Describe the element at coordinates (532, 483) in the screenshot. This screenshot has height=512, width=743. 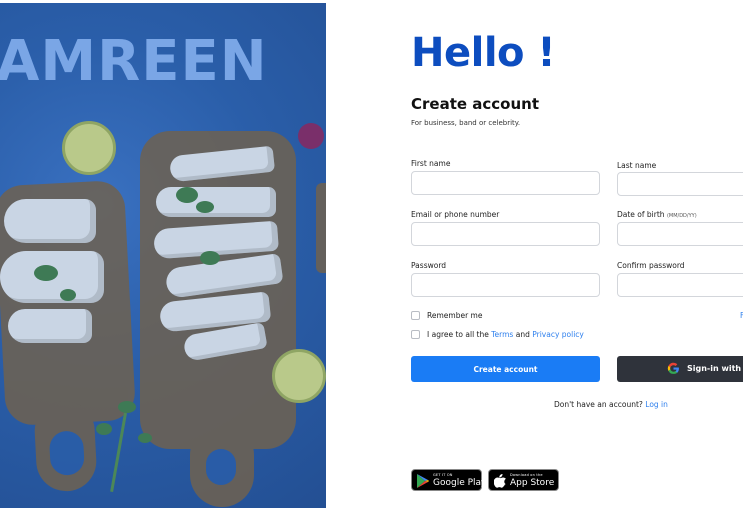
I see `app-store-big-text: App Store` at that location.